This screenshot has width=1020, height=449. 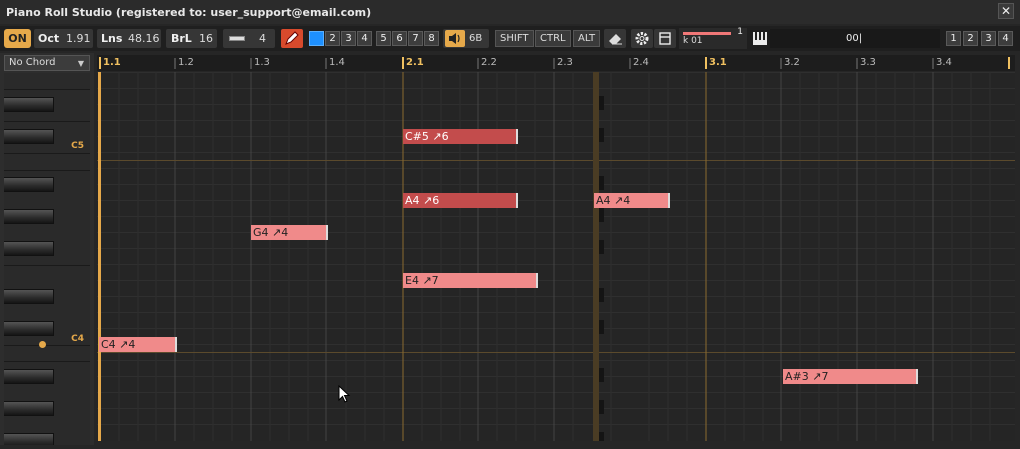 What do you see at coordinates (431, 38) in the screenshot?
I see `layer-8-toggle: 8` at bounding box center [431, 38].